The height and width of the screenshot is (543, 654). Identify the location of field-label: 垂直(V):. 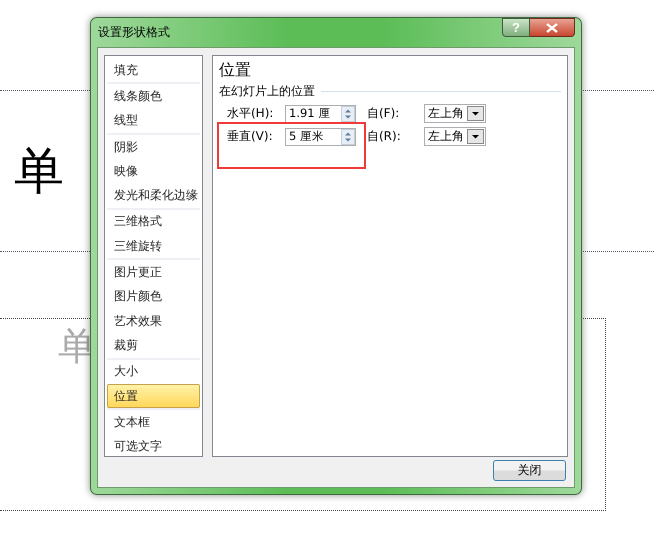
(250, 136).